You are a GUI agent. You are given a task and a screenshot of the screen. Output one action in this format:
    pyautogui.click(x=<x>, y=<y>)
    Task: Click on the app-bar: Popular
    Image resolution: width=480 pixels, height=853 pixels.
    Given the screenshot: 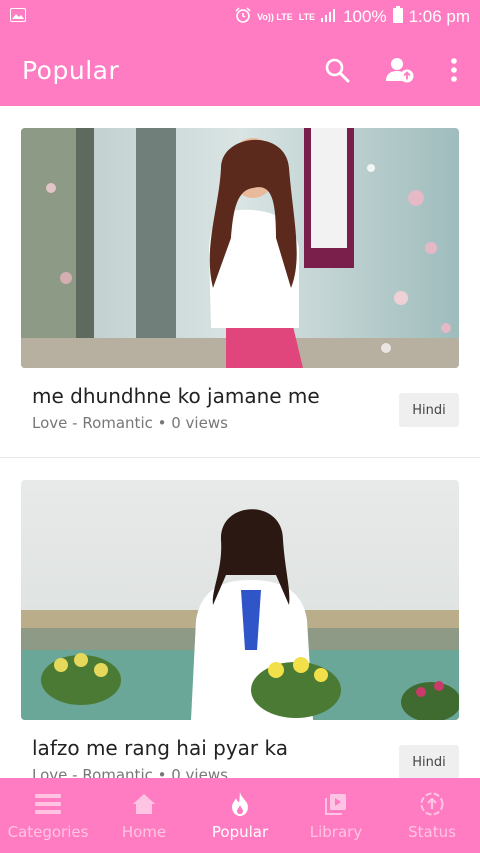 What is the action you would take?
    pyautogui.click(x=240, y=70)
    